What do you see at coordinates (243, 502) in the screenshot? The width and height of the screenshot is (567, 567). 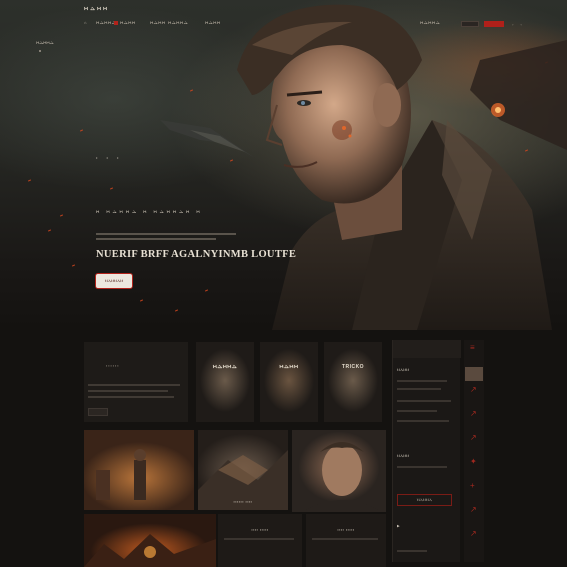 I see `gallery-card-battle-caption: ▪▪▪▪▪▪ ▪▪▪▪` at bounding box center [243, 502].